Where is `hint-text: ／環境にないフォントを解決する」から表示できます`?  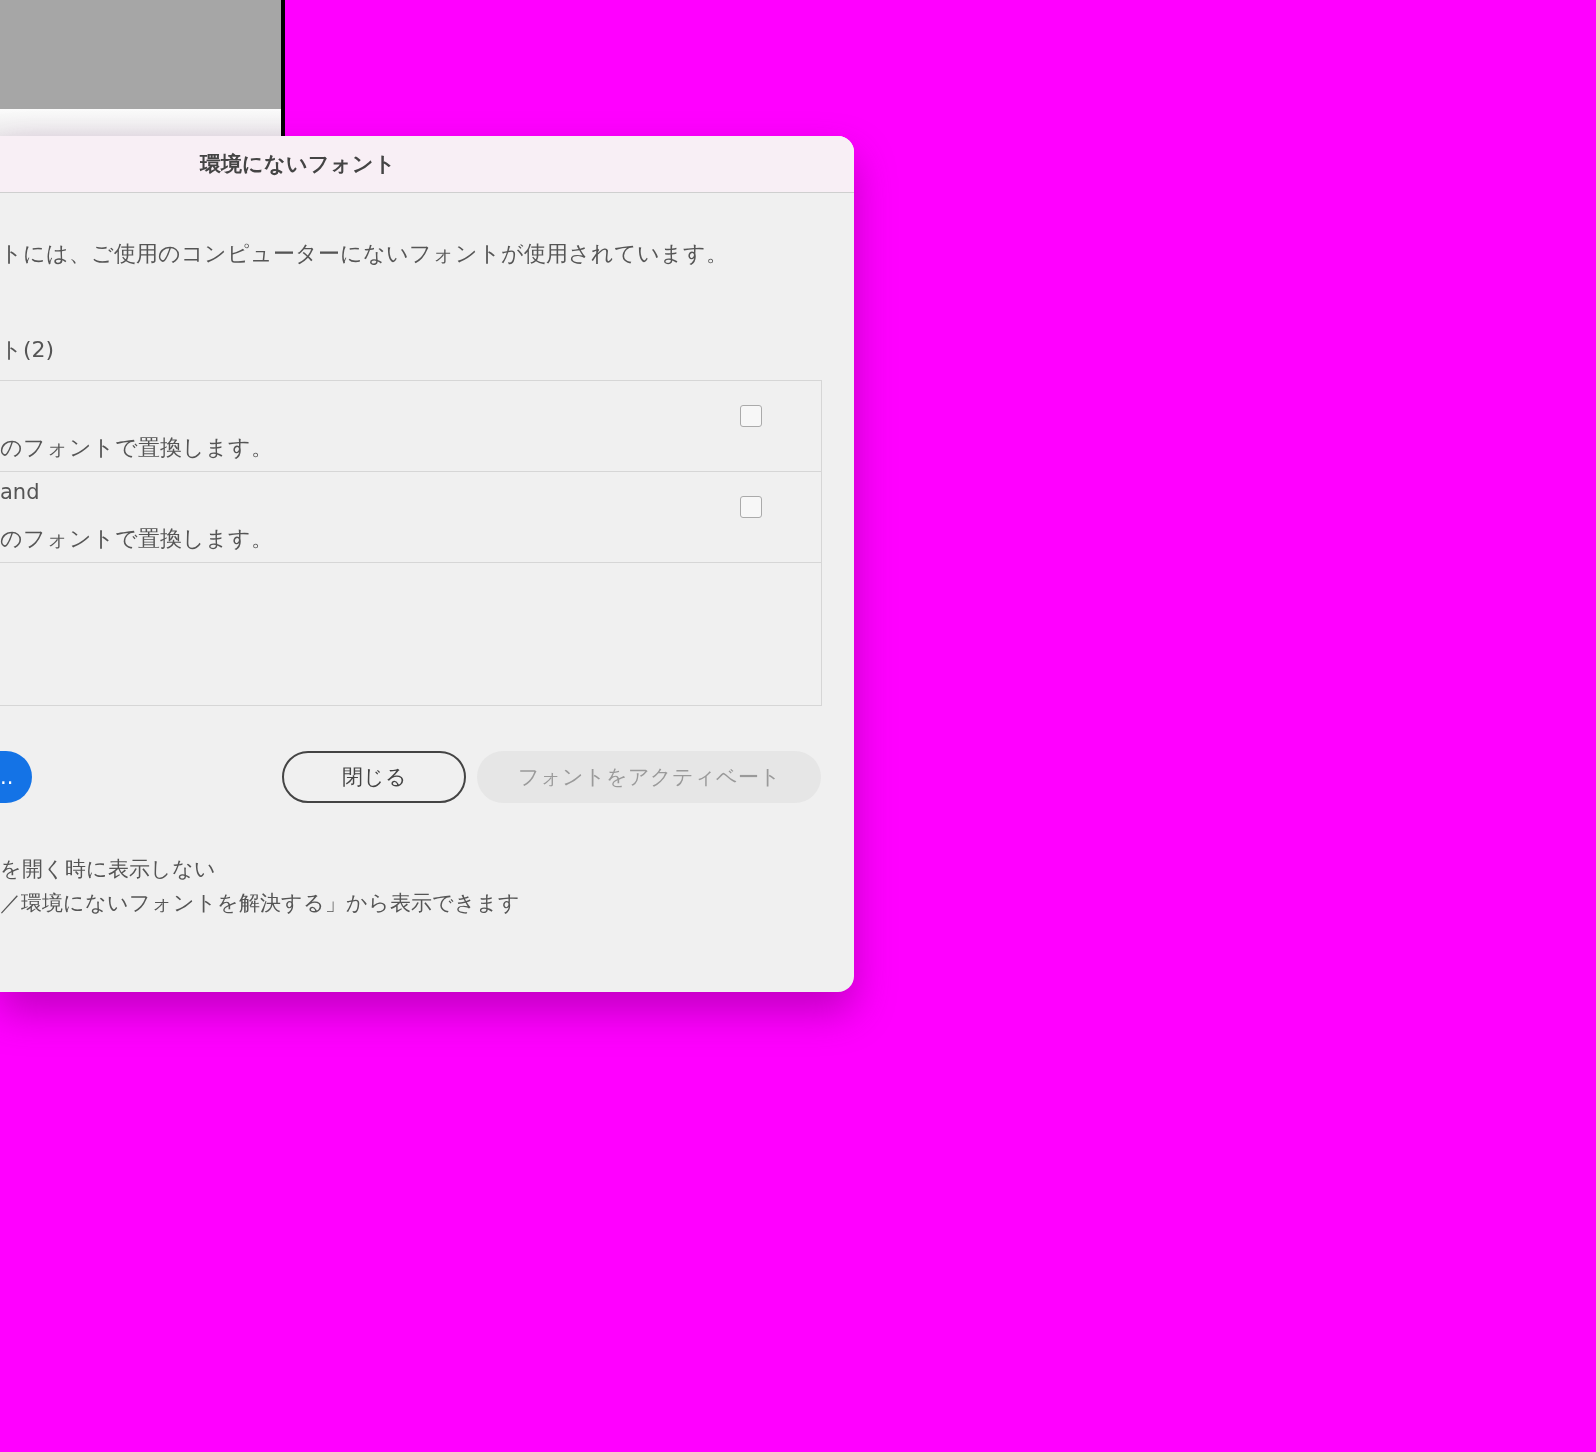 hint-text: ／環境にないフォントを解決する」から表示できます is located at coordinates (260, 903).